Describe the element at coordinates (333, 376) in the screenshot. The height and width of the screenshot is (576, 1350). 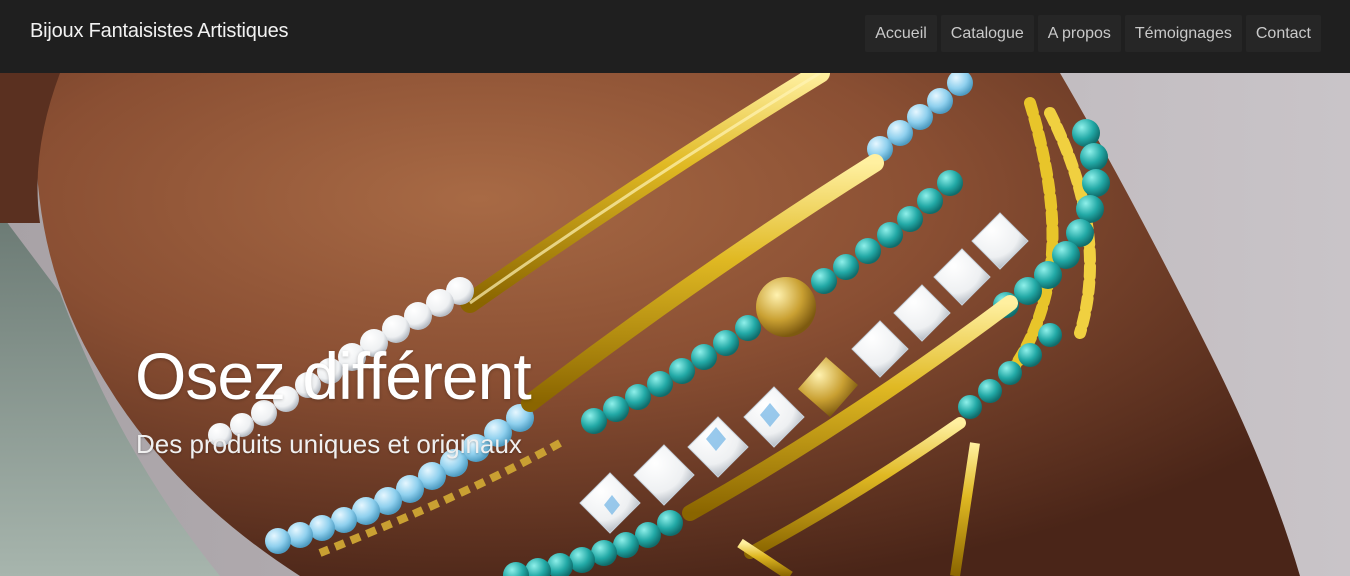
I see `hero-title: Osez différent` at that location.